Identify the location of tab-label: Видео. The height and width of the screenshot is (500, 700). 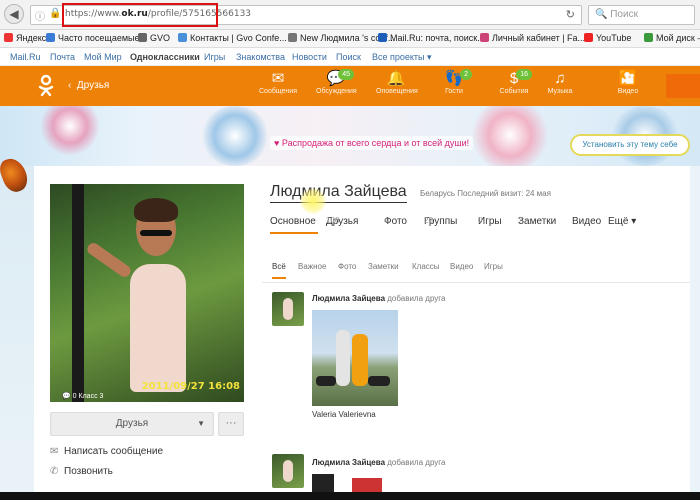
(587, 221).